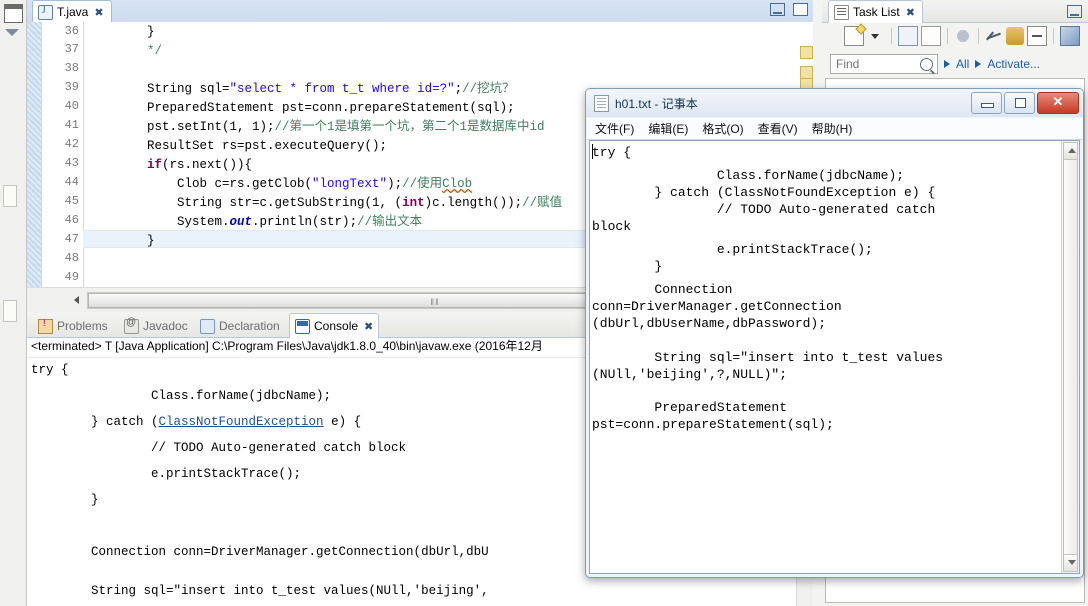  I want to click on console-line: e.printStackTrace();, so click(166, 474).